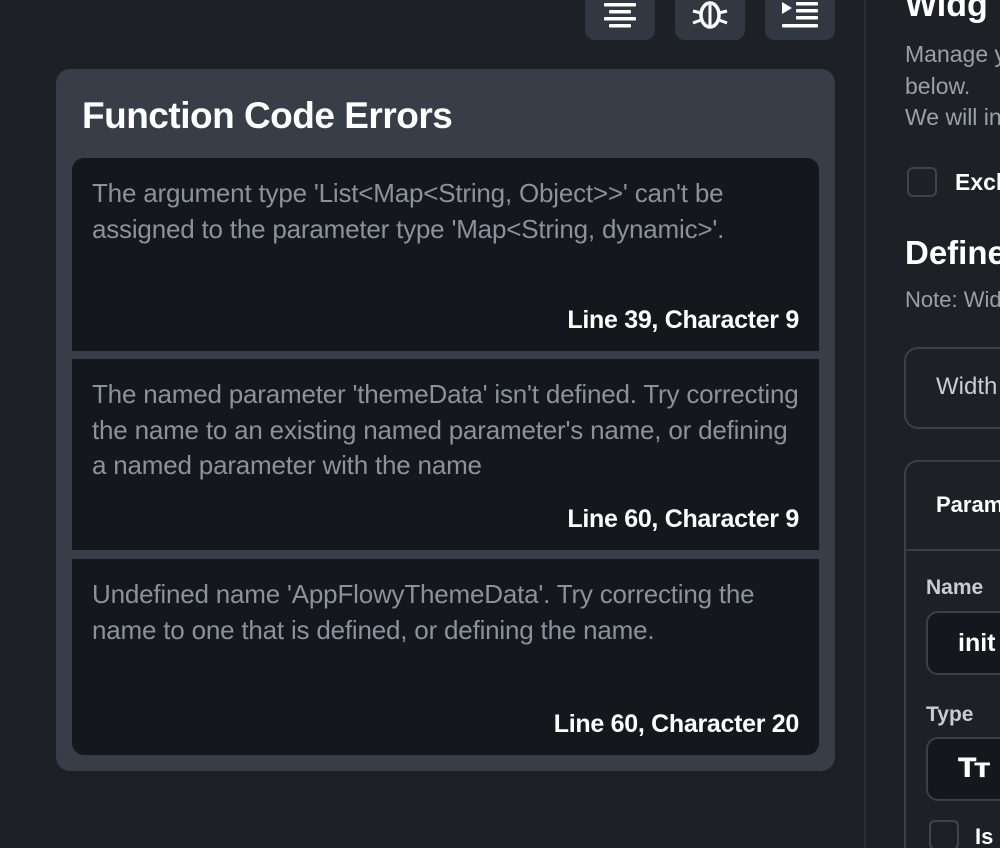  What do you see at coordinates (955, 587) in the screenshot?
I see `name-label: Name` at bounding box center [955, 587].